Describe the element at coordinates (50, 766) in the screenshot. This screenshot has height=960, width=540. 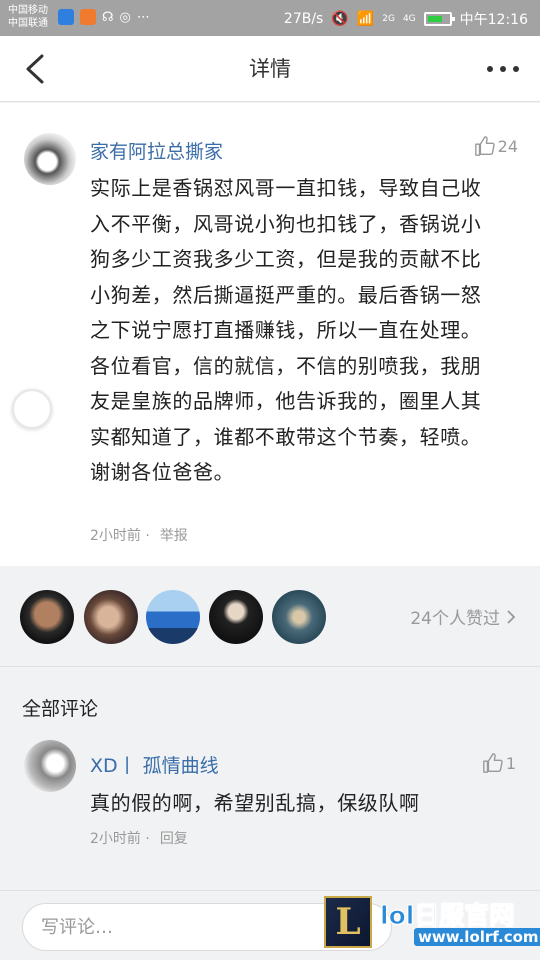
I see `commenter-avatar` at that location.